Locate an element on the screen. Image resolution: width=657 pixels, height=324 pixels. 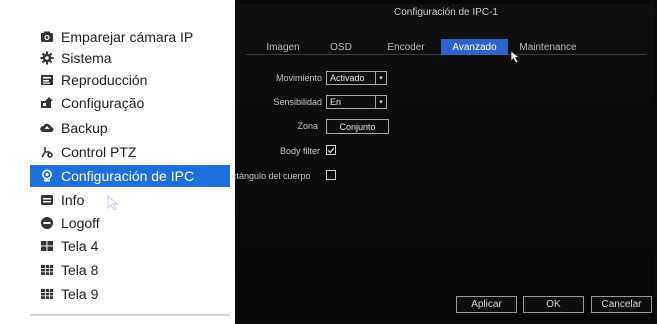
menu-item-configuration: Configuração is located at coordinates (135, 103).